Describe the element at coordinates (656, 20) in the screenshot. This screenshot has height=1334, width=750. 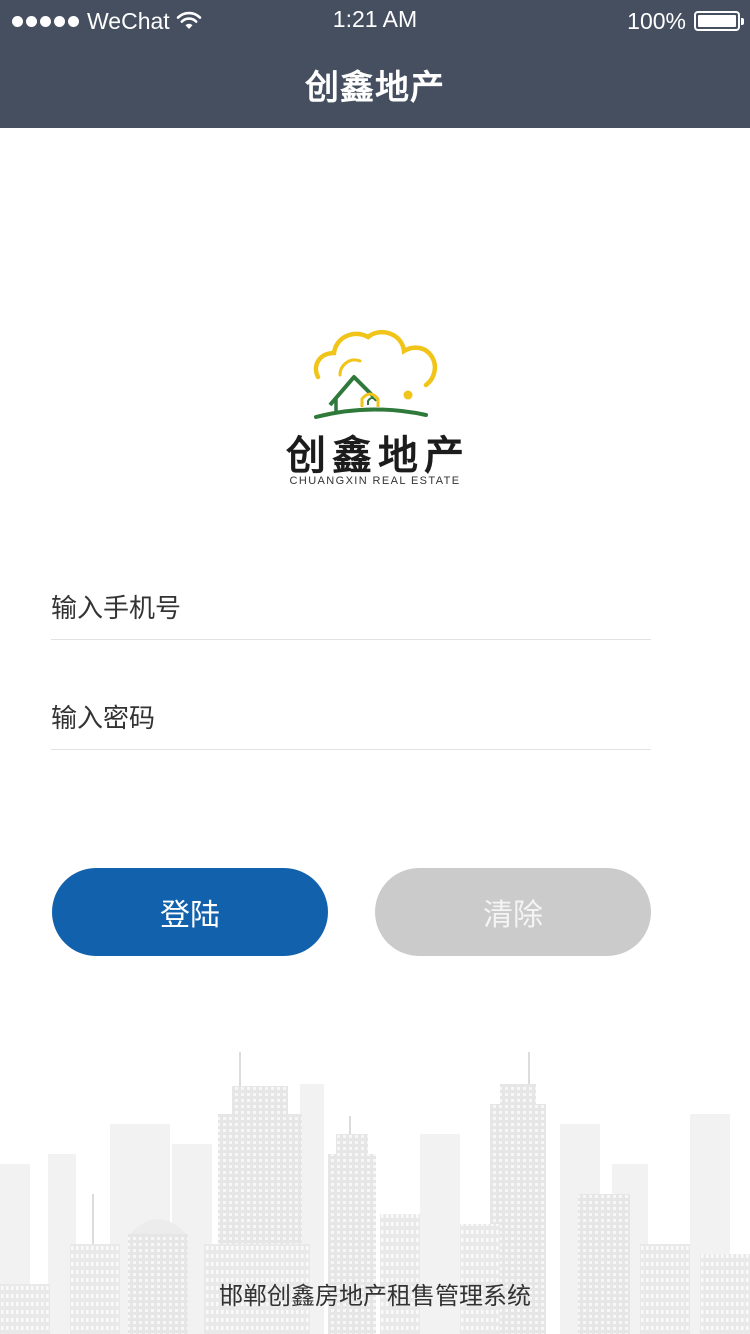
I see `battery-percent: 100%` at that location.